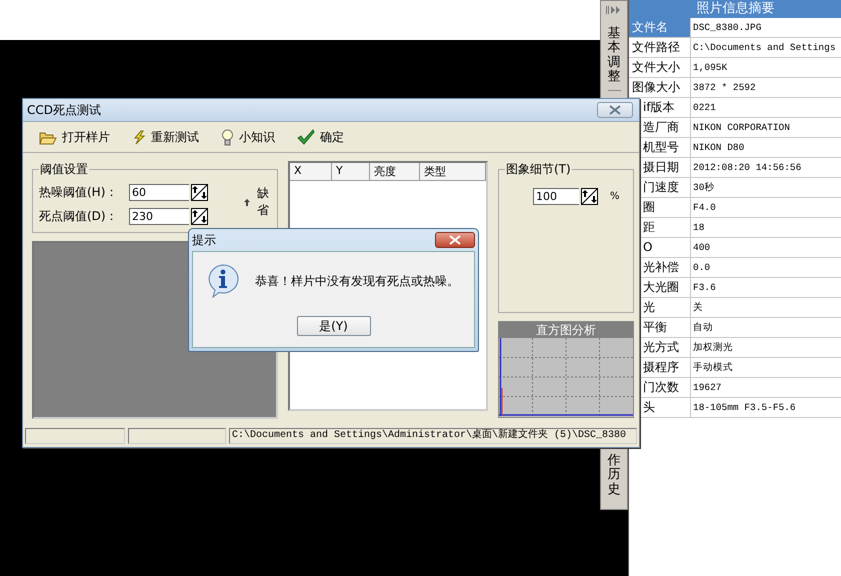 The image size is (841, 576). What do you see at coordinates (159, 216) in the screenshot?
I see `number-field: 230` at bounding box center [159, 216].